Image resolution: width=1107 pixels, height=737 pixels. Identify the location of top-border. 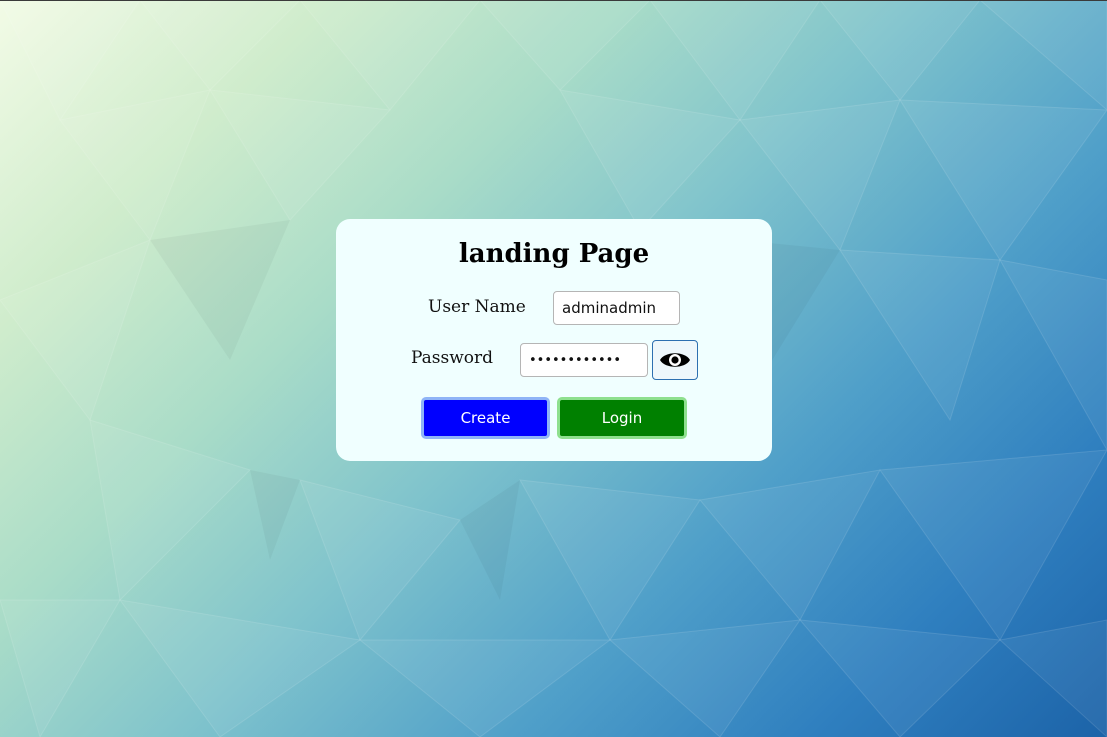
(553, 0).